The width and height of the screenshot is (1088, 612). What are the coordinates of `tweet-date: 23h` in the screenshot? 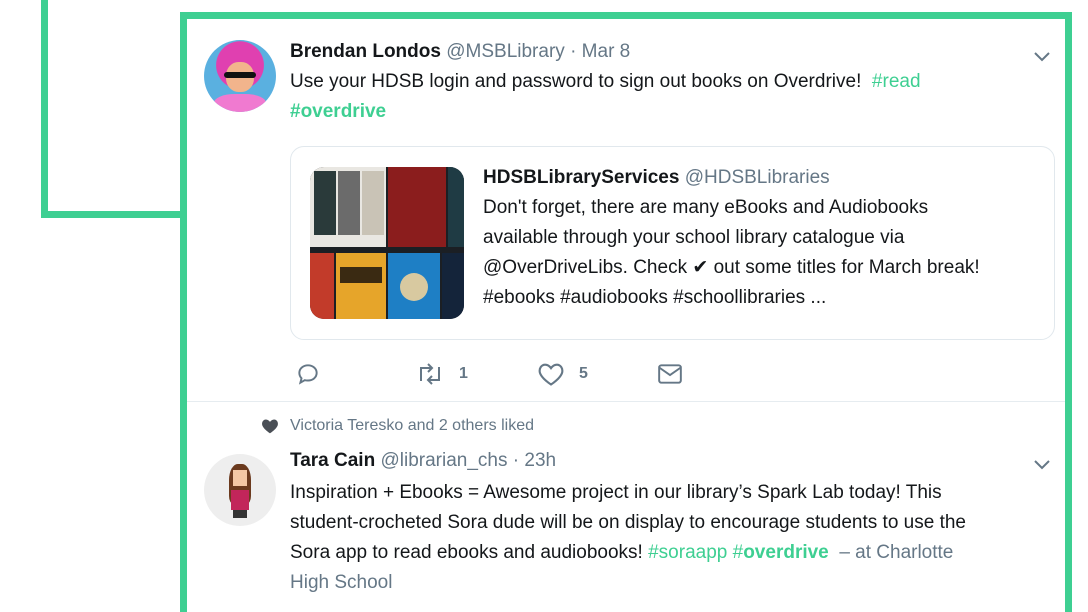 It's located at (540, 460).